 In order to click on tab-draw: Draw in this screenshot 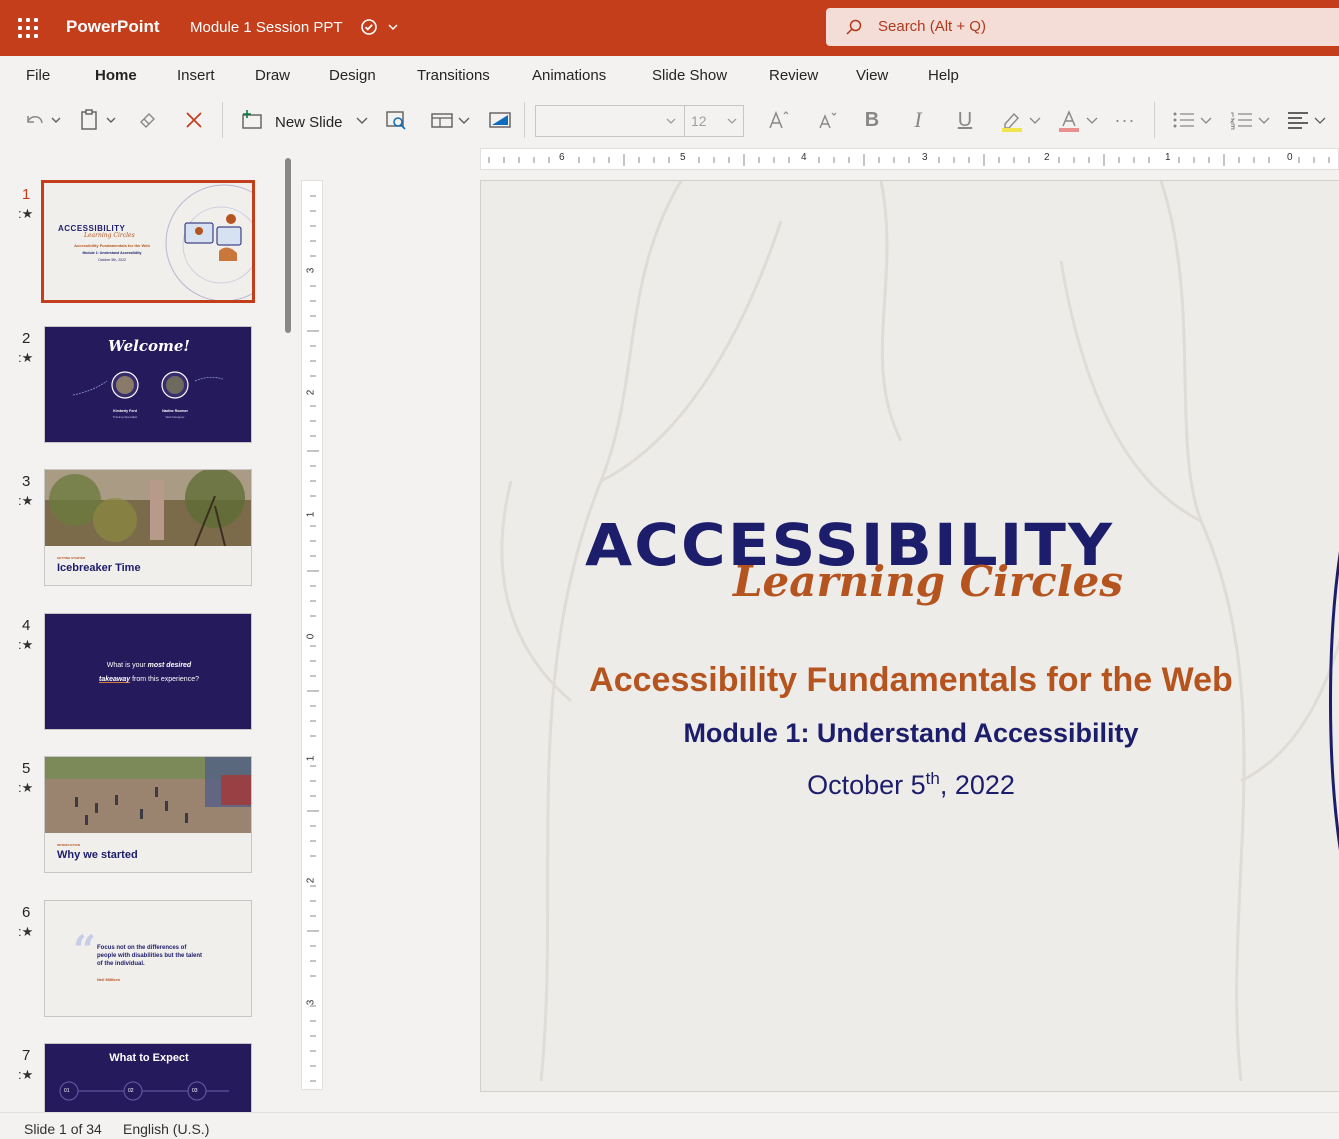, I will do `click(272, 75)`.